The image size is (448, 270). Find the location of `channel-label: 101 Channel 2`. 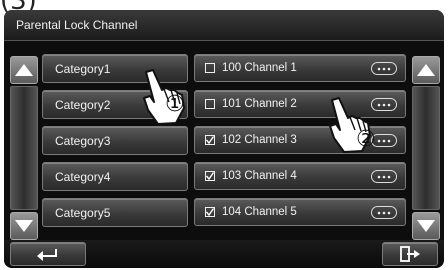

channel-label: 101 Channel 2 is located at coordinates (259, 104).